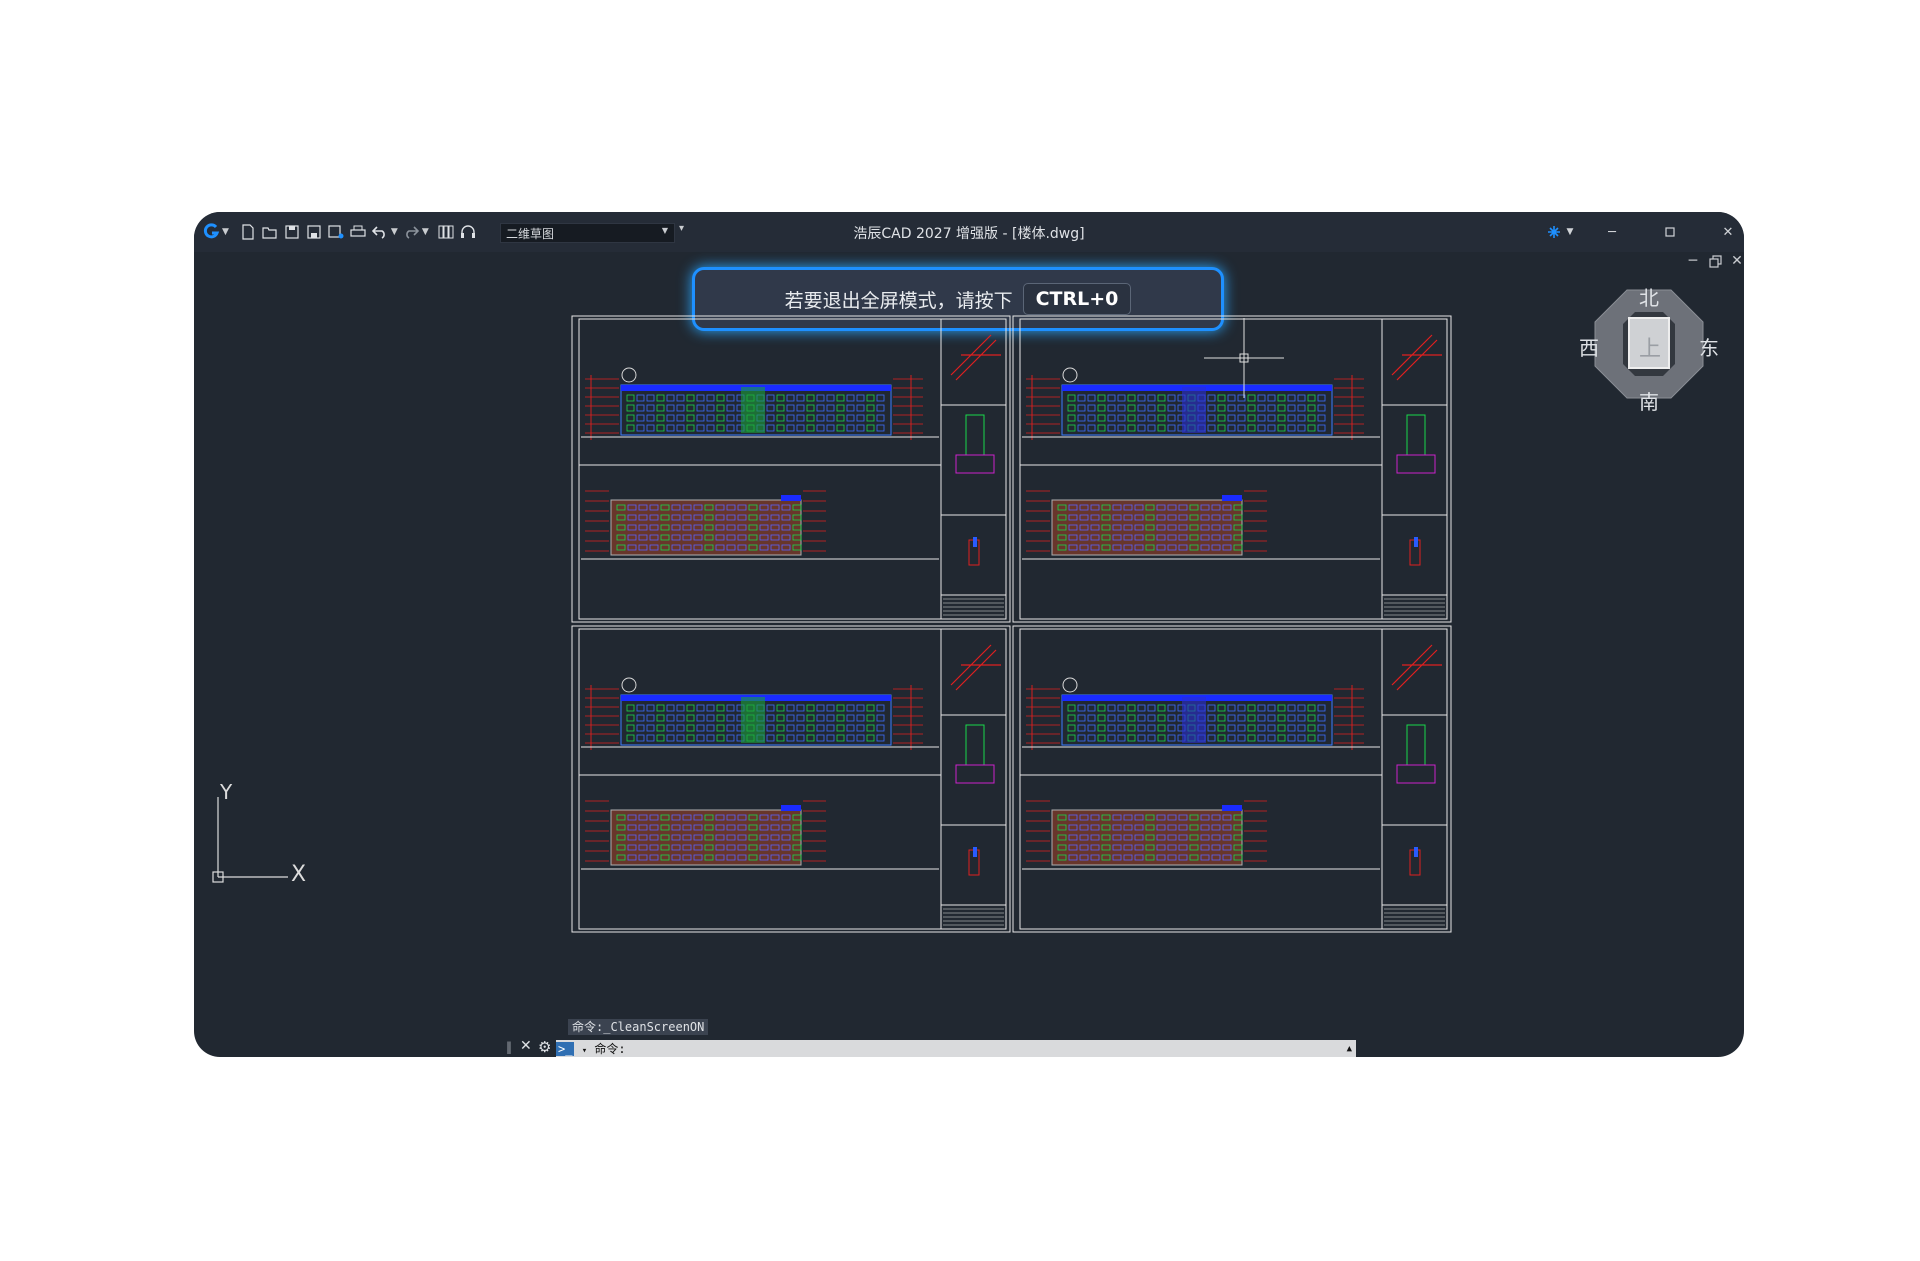  What do you see at coordinates (1570, 232) in the screenshot?
I see `cloud-dropdown-icon: ▼` at bounding box center [1570, 232].